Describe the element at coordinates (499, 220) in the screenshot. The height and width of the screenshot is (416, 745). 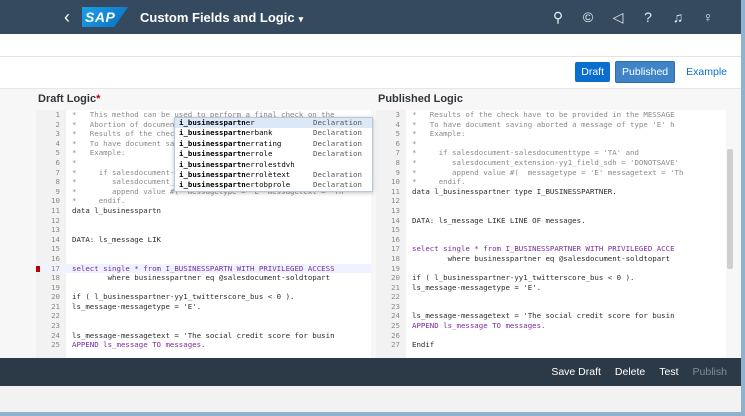
I see `code-text: DATA: ls_message LIKE LINE OF messages.` at that location.